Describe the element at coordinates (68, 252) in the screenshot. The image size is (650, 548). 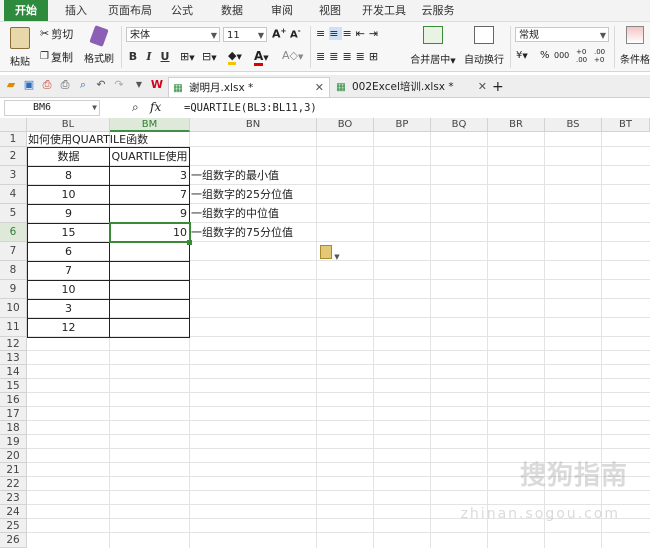
I see `data-cell: 6` at that location.